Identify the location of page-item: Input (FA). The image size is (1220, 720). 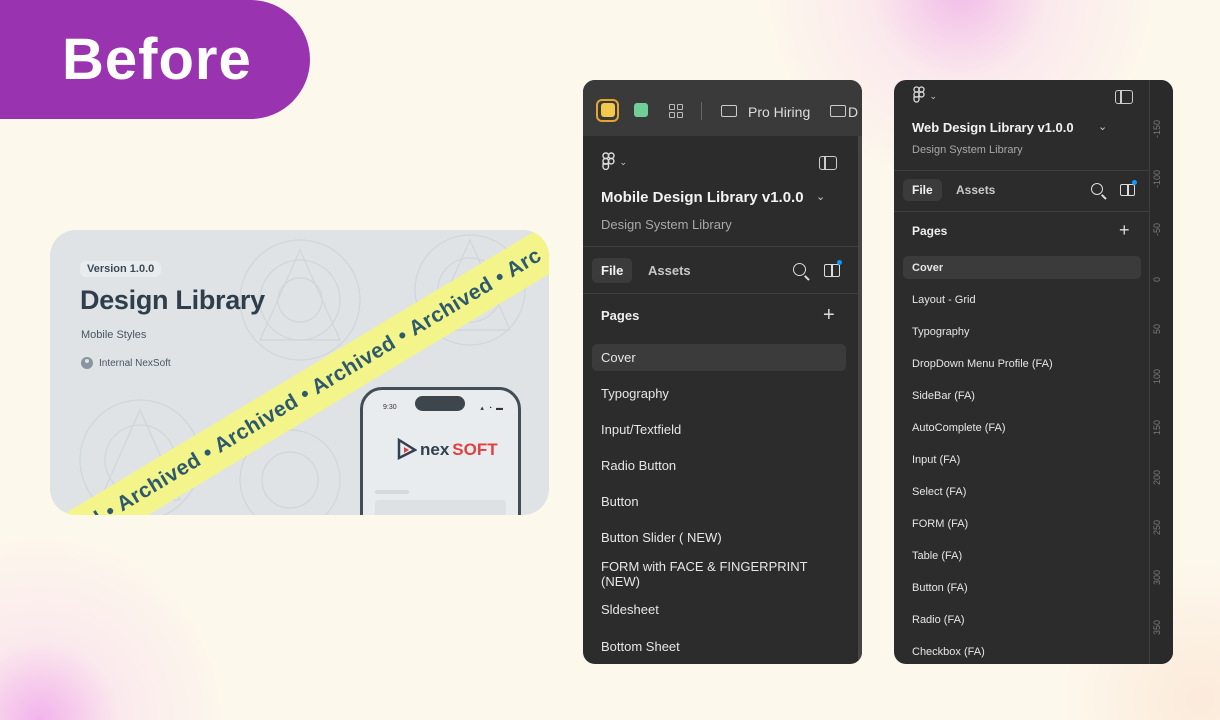
(1022, 459).